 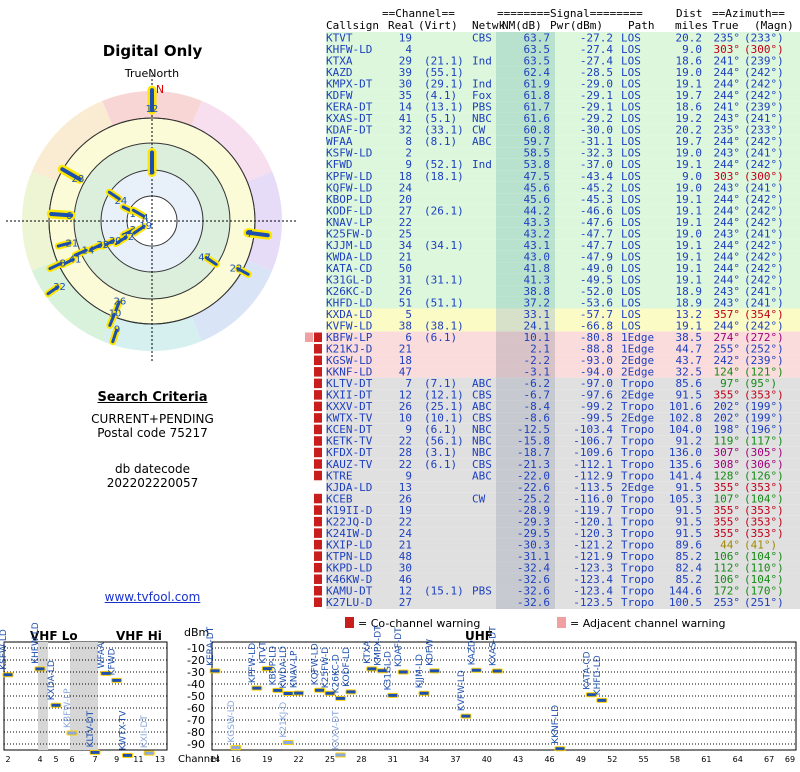 I want to click on station-label: KLTV-DT, so click(x=91, y=728).